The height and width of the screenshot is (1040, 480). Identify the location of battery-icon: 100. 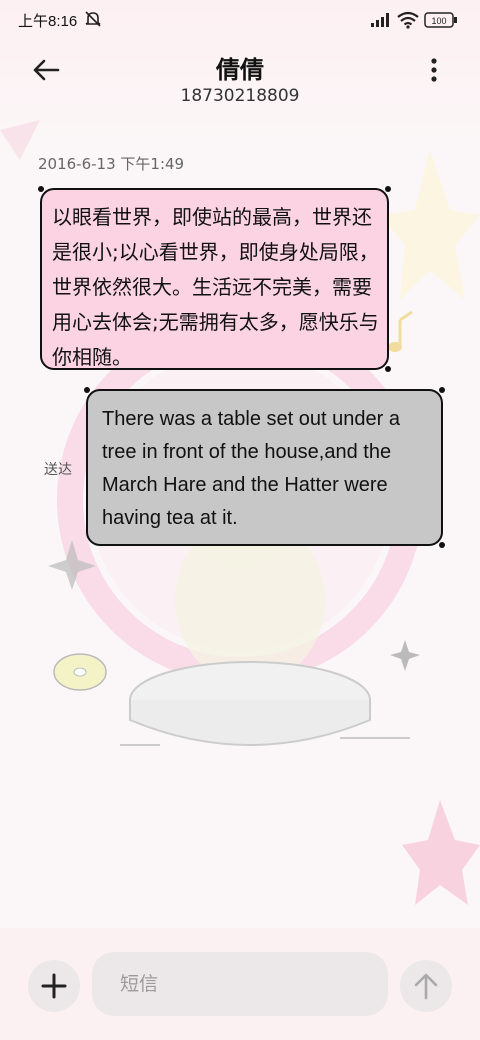
(441, 22).